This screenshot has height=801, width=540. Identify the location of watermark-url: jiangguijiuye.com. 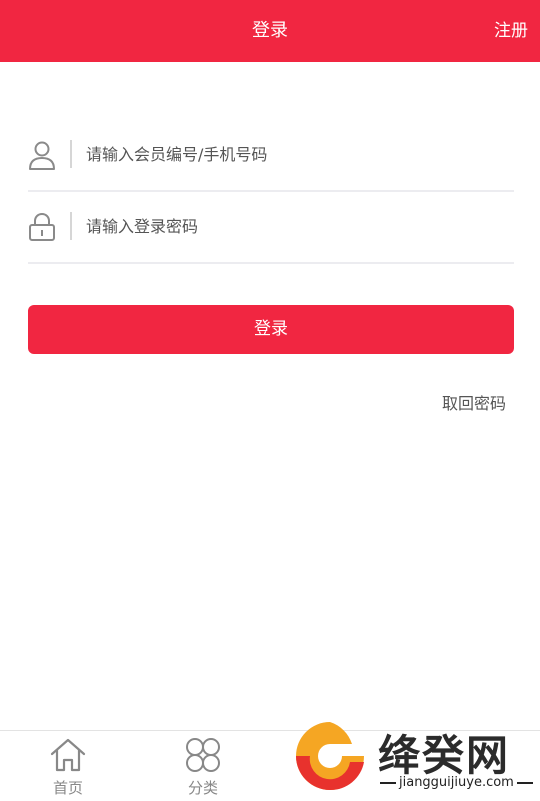
(456, 782).